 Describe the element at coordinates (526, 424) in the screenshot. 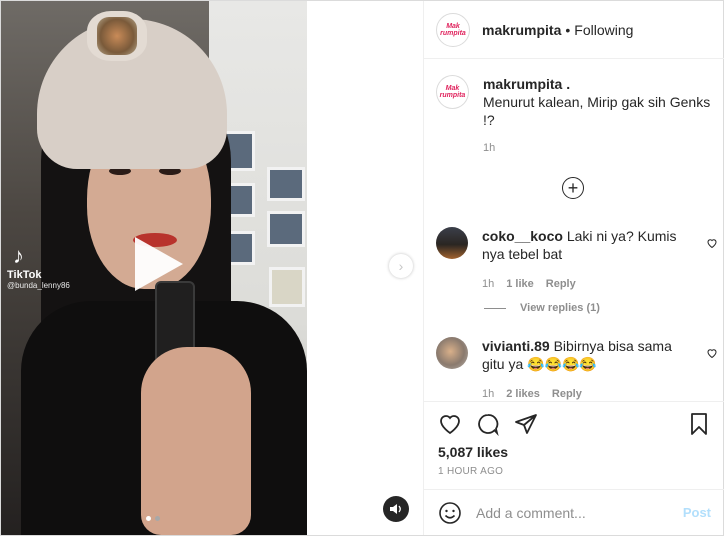

I see `share-icon` at that location.